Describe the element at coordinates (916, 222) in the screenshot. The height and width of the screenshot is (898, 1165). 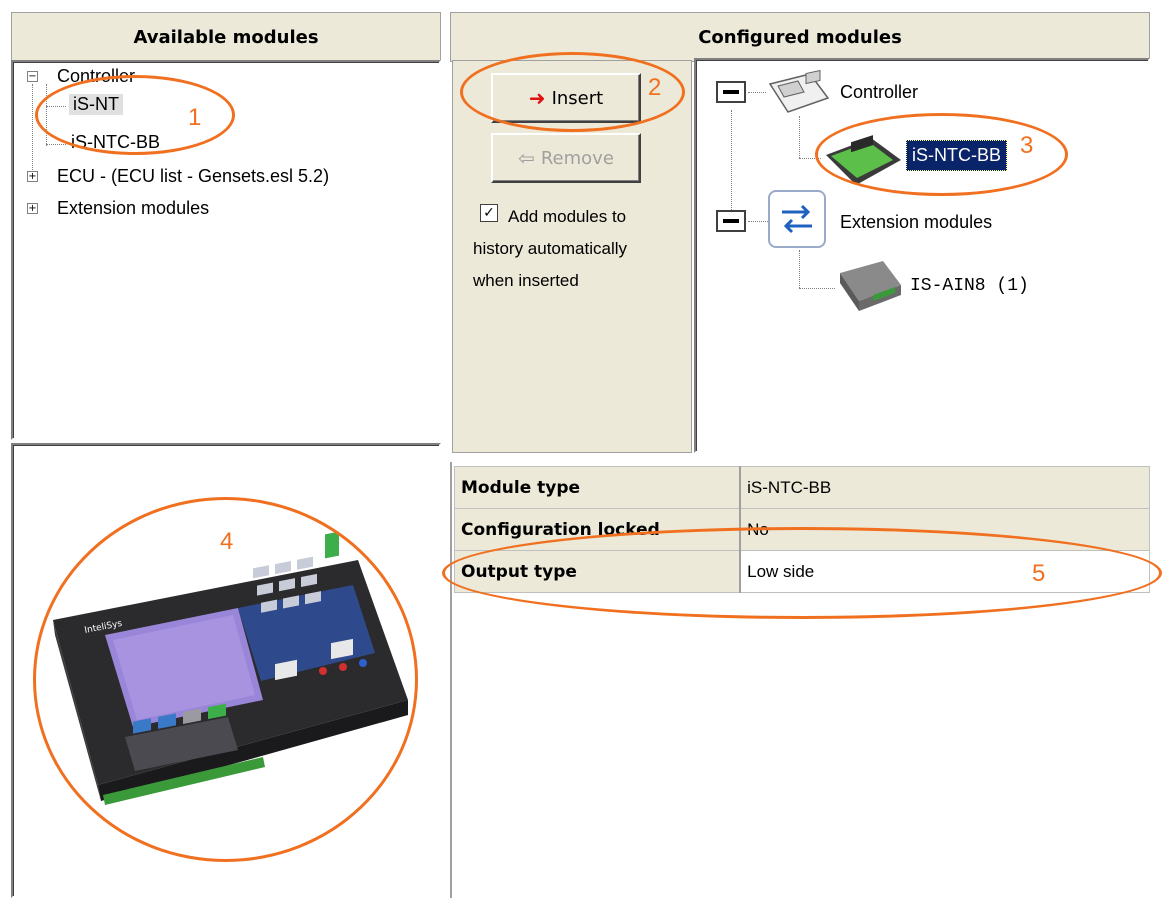
I see `configured-node-extension-modules: Extension modules` at that location.